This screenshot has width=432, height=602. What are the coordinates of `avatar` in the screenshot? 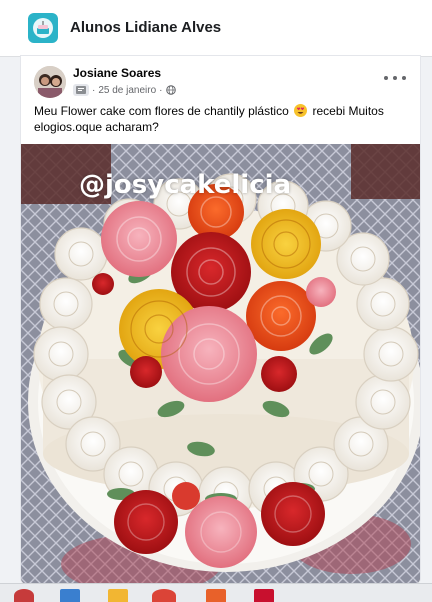 It's located at (50, 82).